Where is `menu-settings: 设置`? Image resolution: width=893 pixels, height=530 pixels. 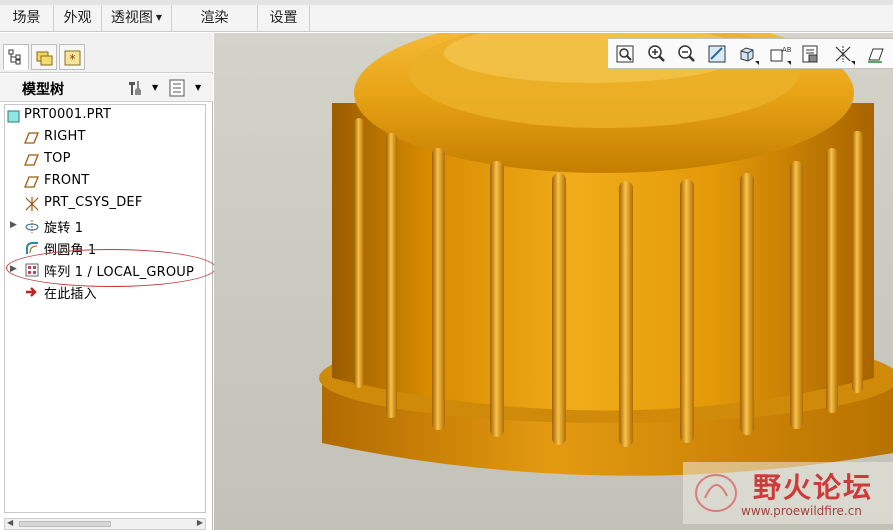 menu-settings: 设置 is located at coordinates (284, 18).